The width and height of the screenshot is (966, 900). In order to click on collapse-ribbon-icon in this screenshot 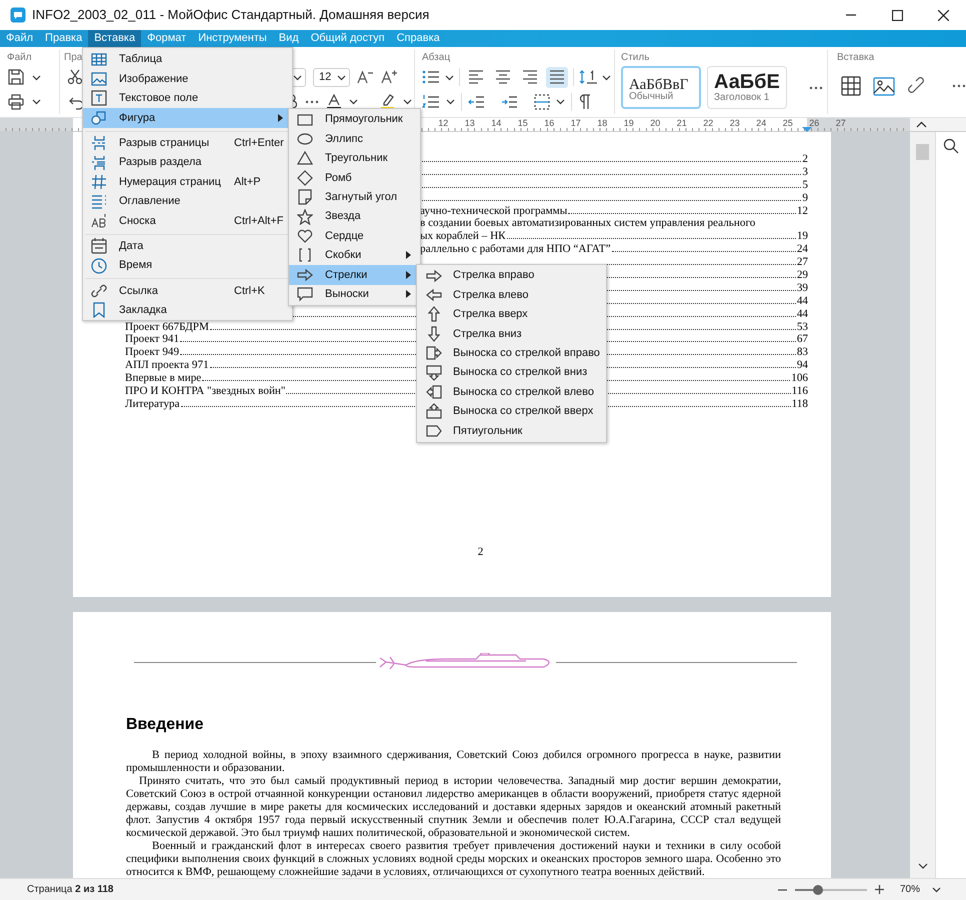, I will do `click(921, 125)`.